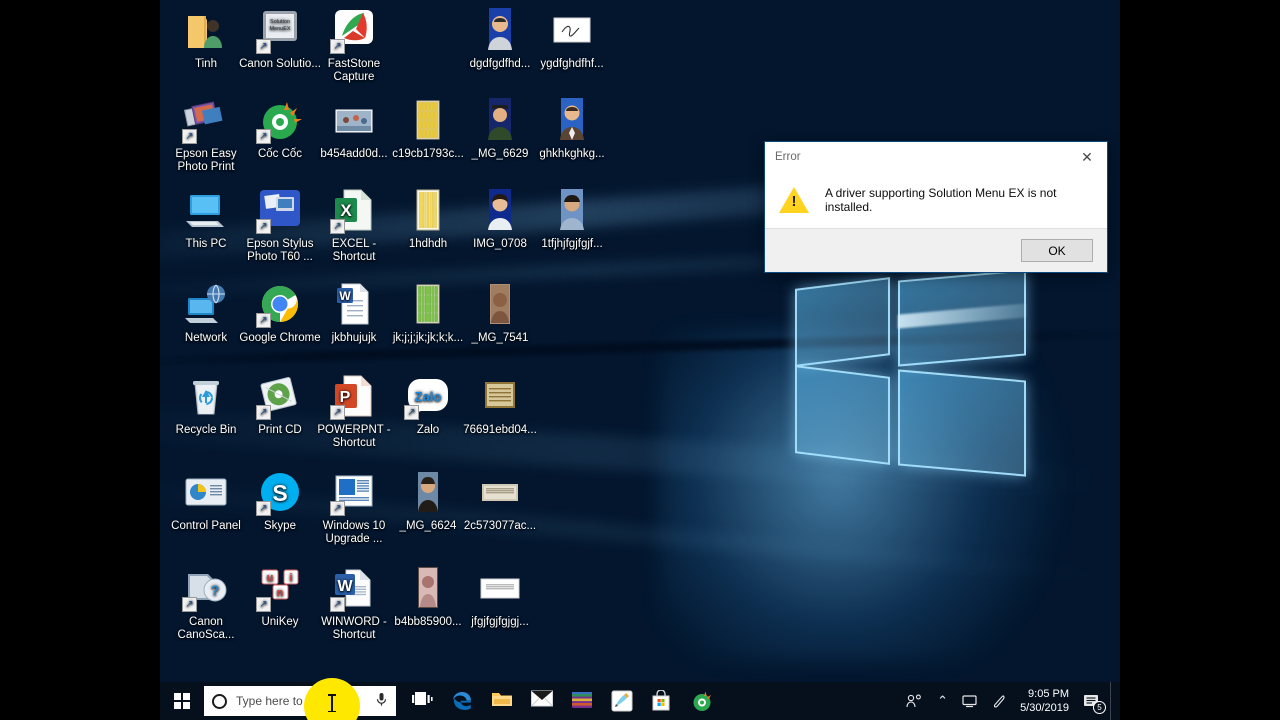 The width and height of the screenshot is (1280, 720). I want to click on coccoc-icon, so click(702, 701).